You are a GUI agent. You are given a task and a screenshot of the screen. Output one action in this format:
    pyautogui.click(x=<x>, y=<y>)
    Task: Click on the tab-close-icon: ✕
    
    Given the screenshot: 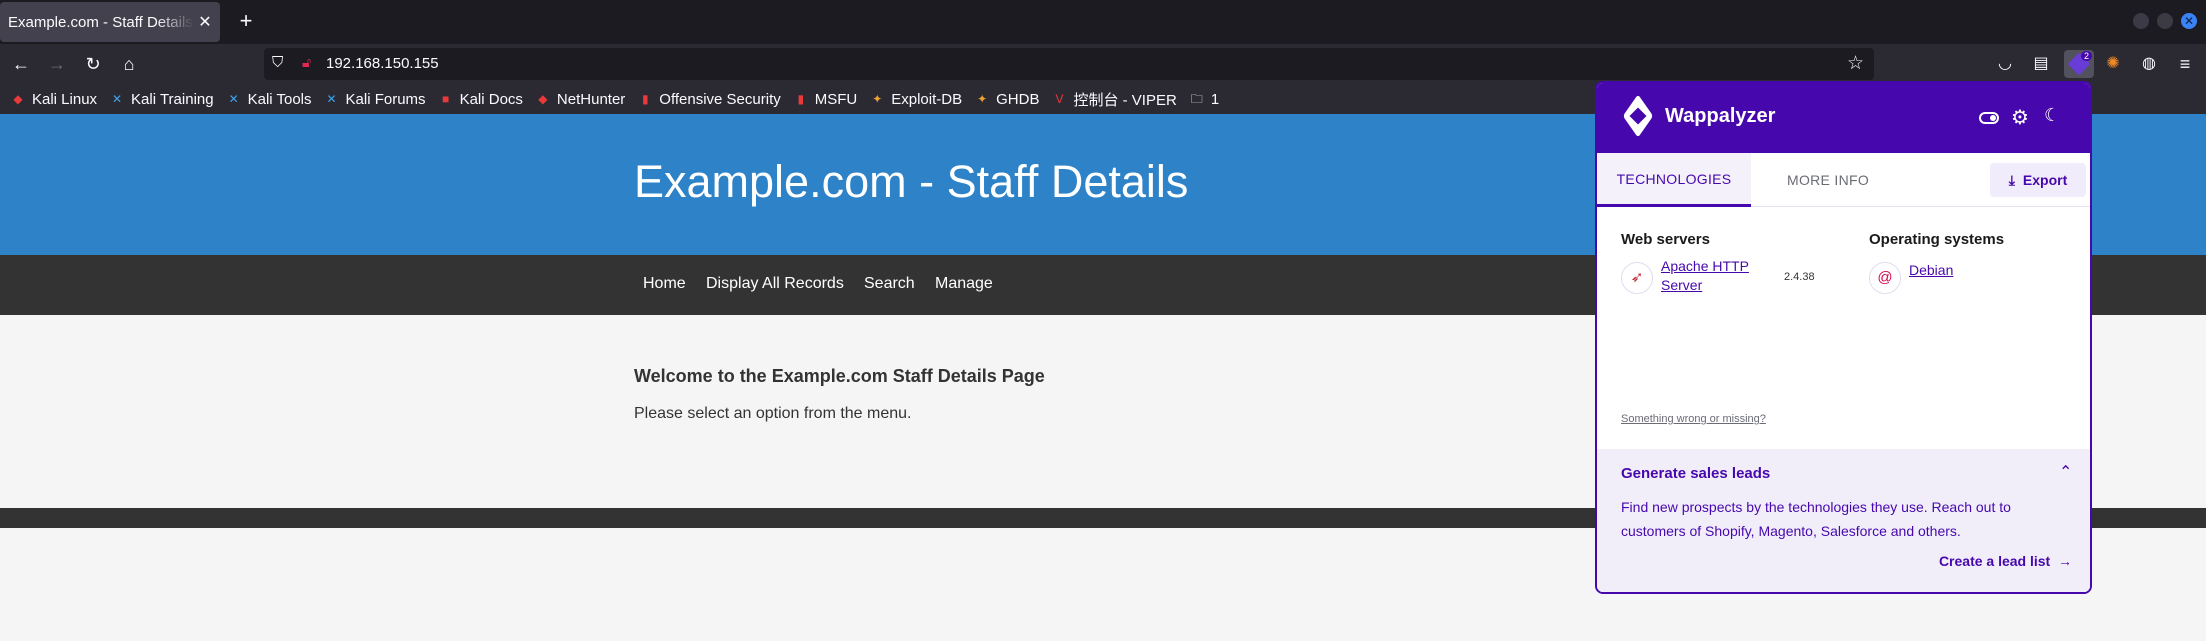 What is the action you would take?
    pyautogui.click(x=205, y=22)
    